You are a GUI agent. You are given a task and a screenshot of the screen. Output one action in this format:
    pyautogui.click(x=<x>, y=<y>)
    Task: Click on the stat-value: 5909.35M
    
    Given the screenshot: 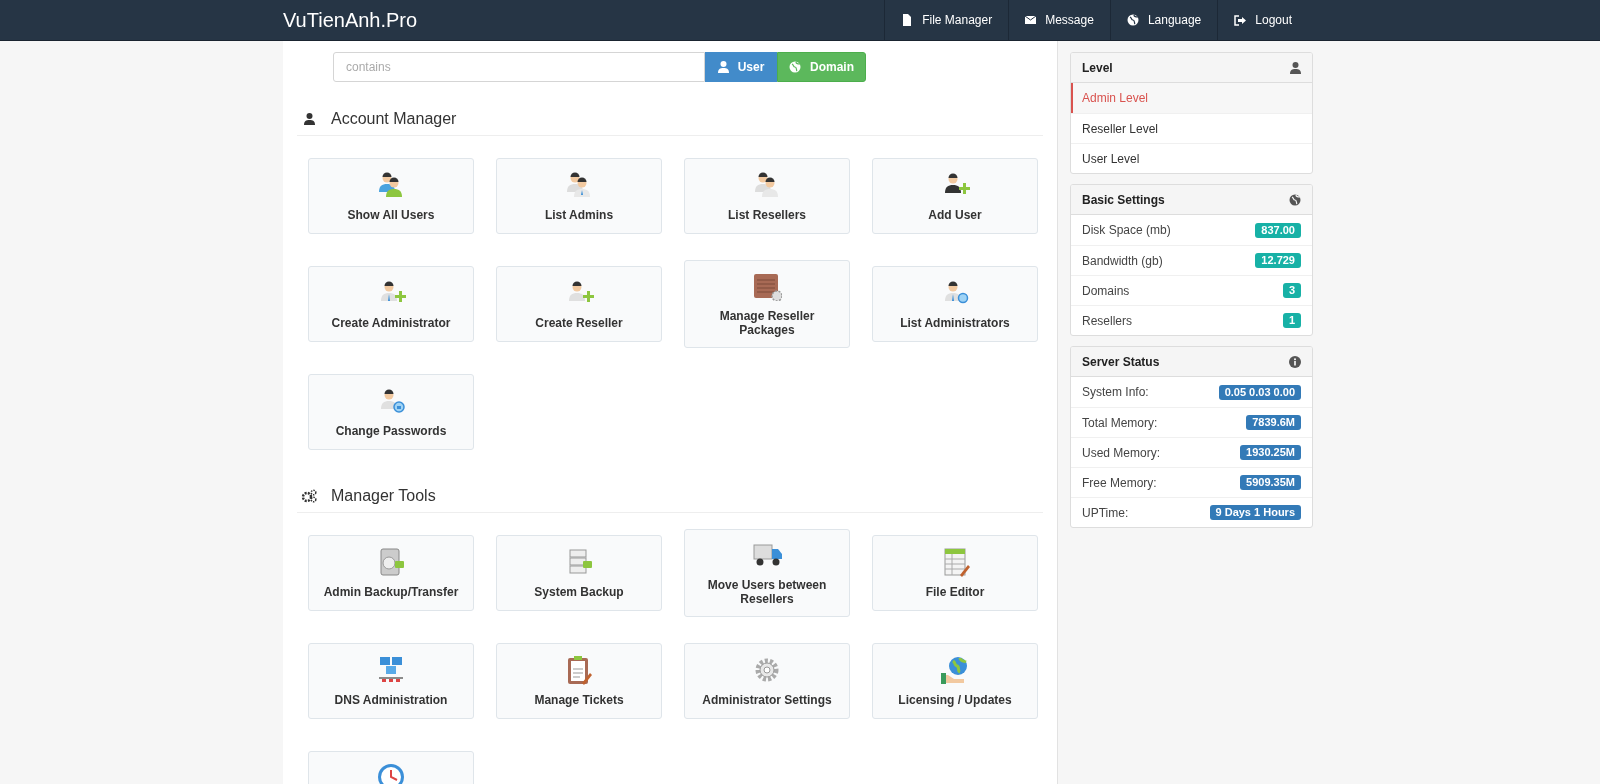 What is the action you would take?
    pyautogui.click(x=1270, y=482)
    